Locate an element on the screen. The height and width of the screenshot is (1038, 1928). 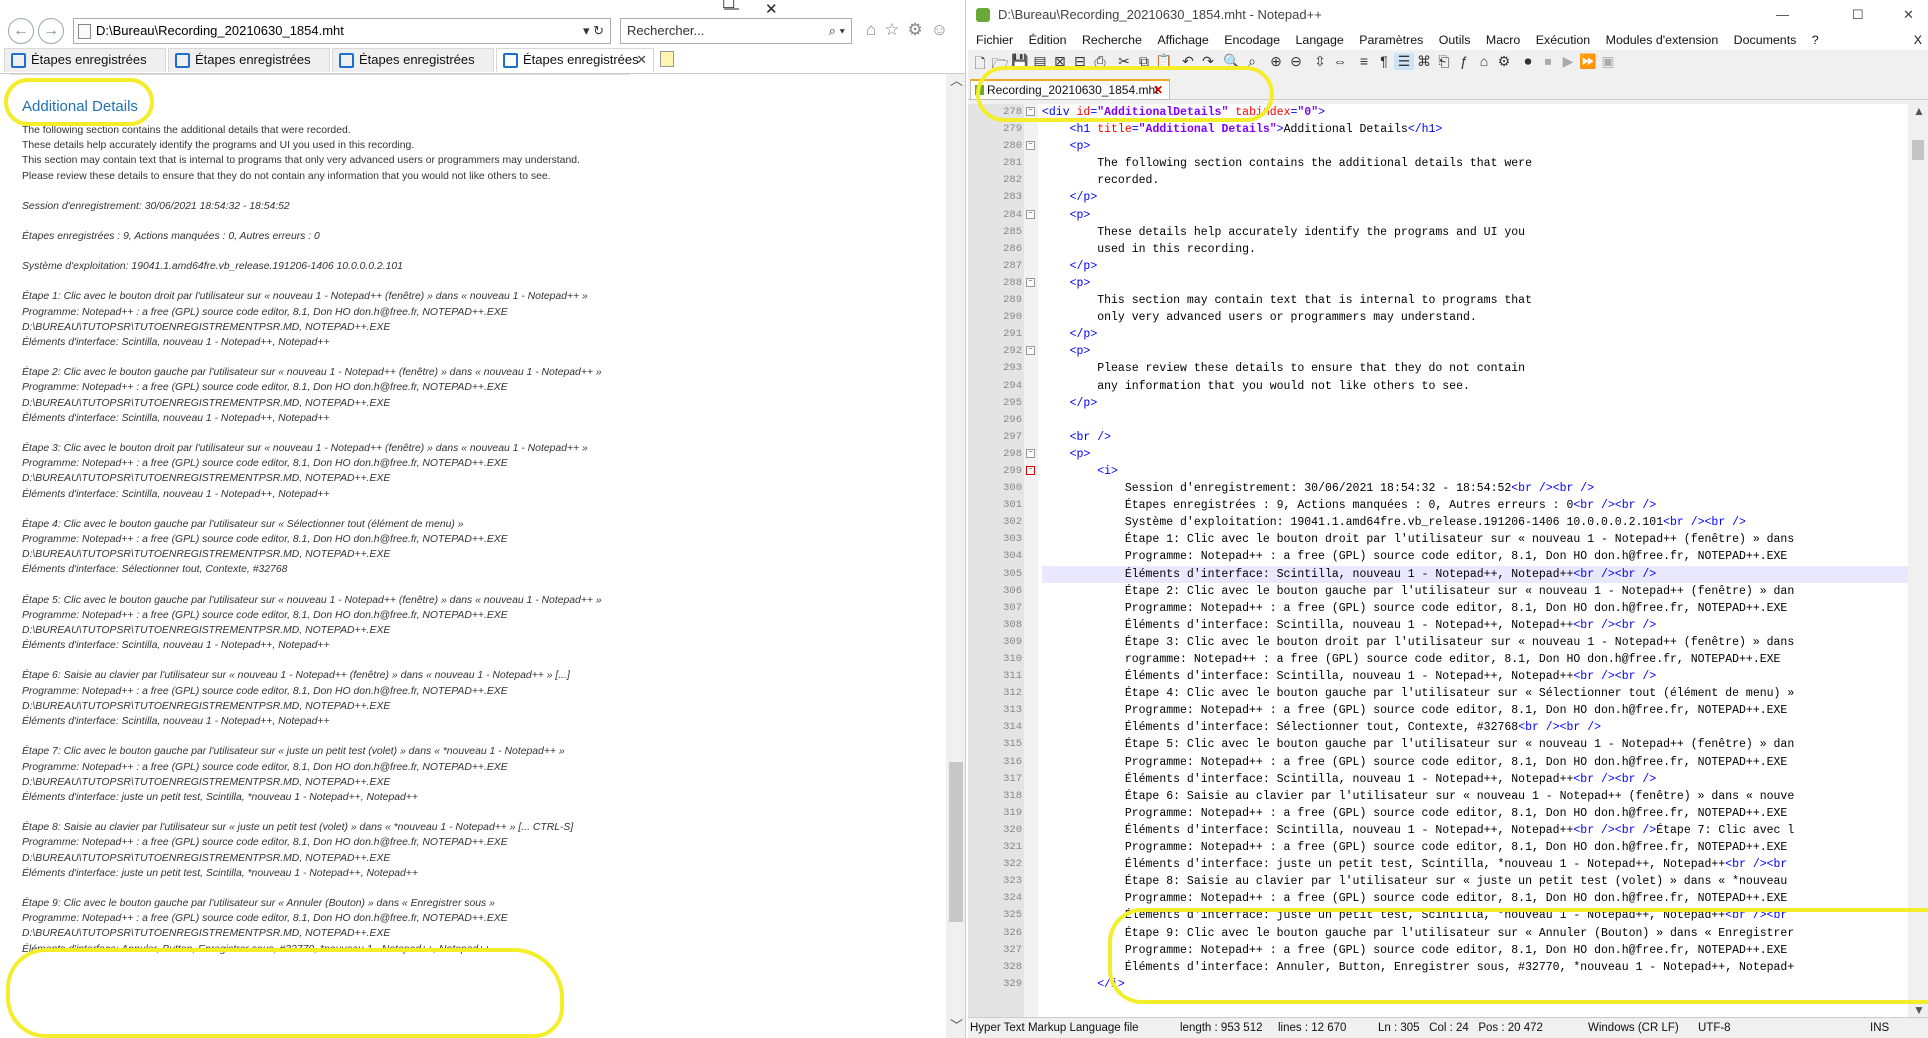
minimize-icon: — is located at coordinates (1782, 15).